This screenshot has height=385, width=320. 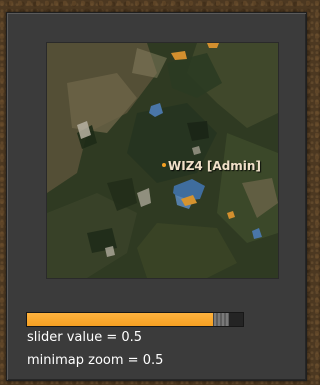 I want to click on zoom-slider, so click(x=135, y=319).